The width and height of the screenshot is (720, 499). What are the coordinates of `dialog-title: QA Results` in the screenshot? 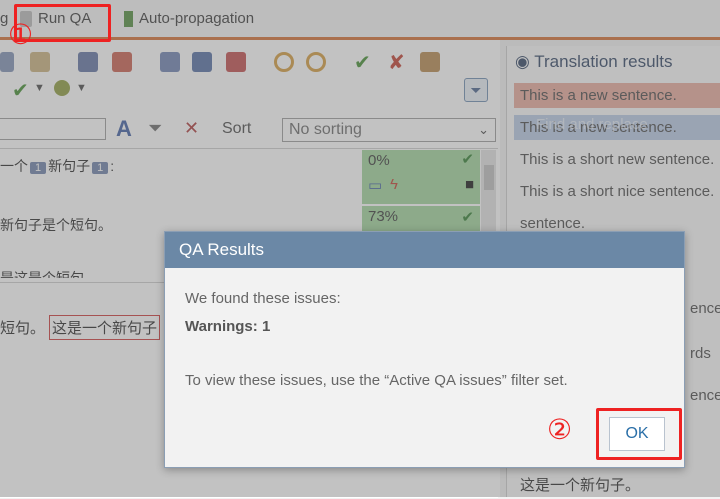 It's located at (424, 250).